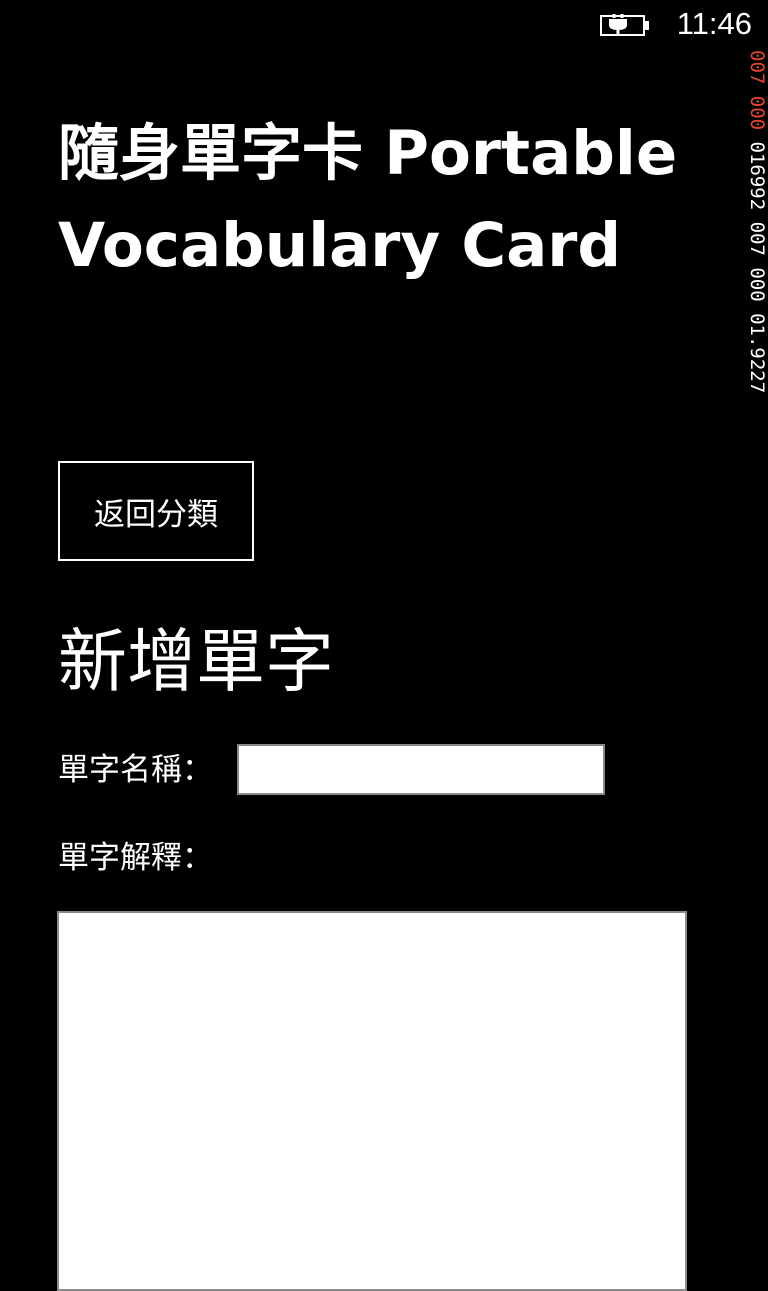 This screenshot has width=768, height=1291. Describe the element at coordinates (421, 769) in the screenshot. I see `word-name-input` at that location.